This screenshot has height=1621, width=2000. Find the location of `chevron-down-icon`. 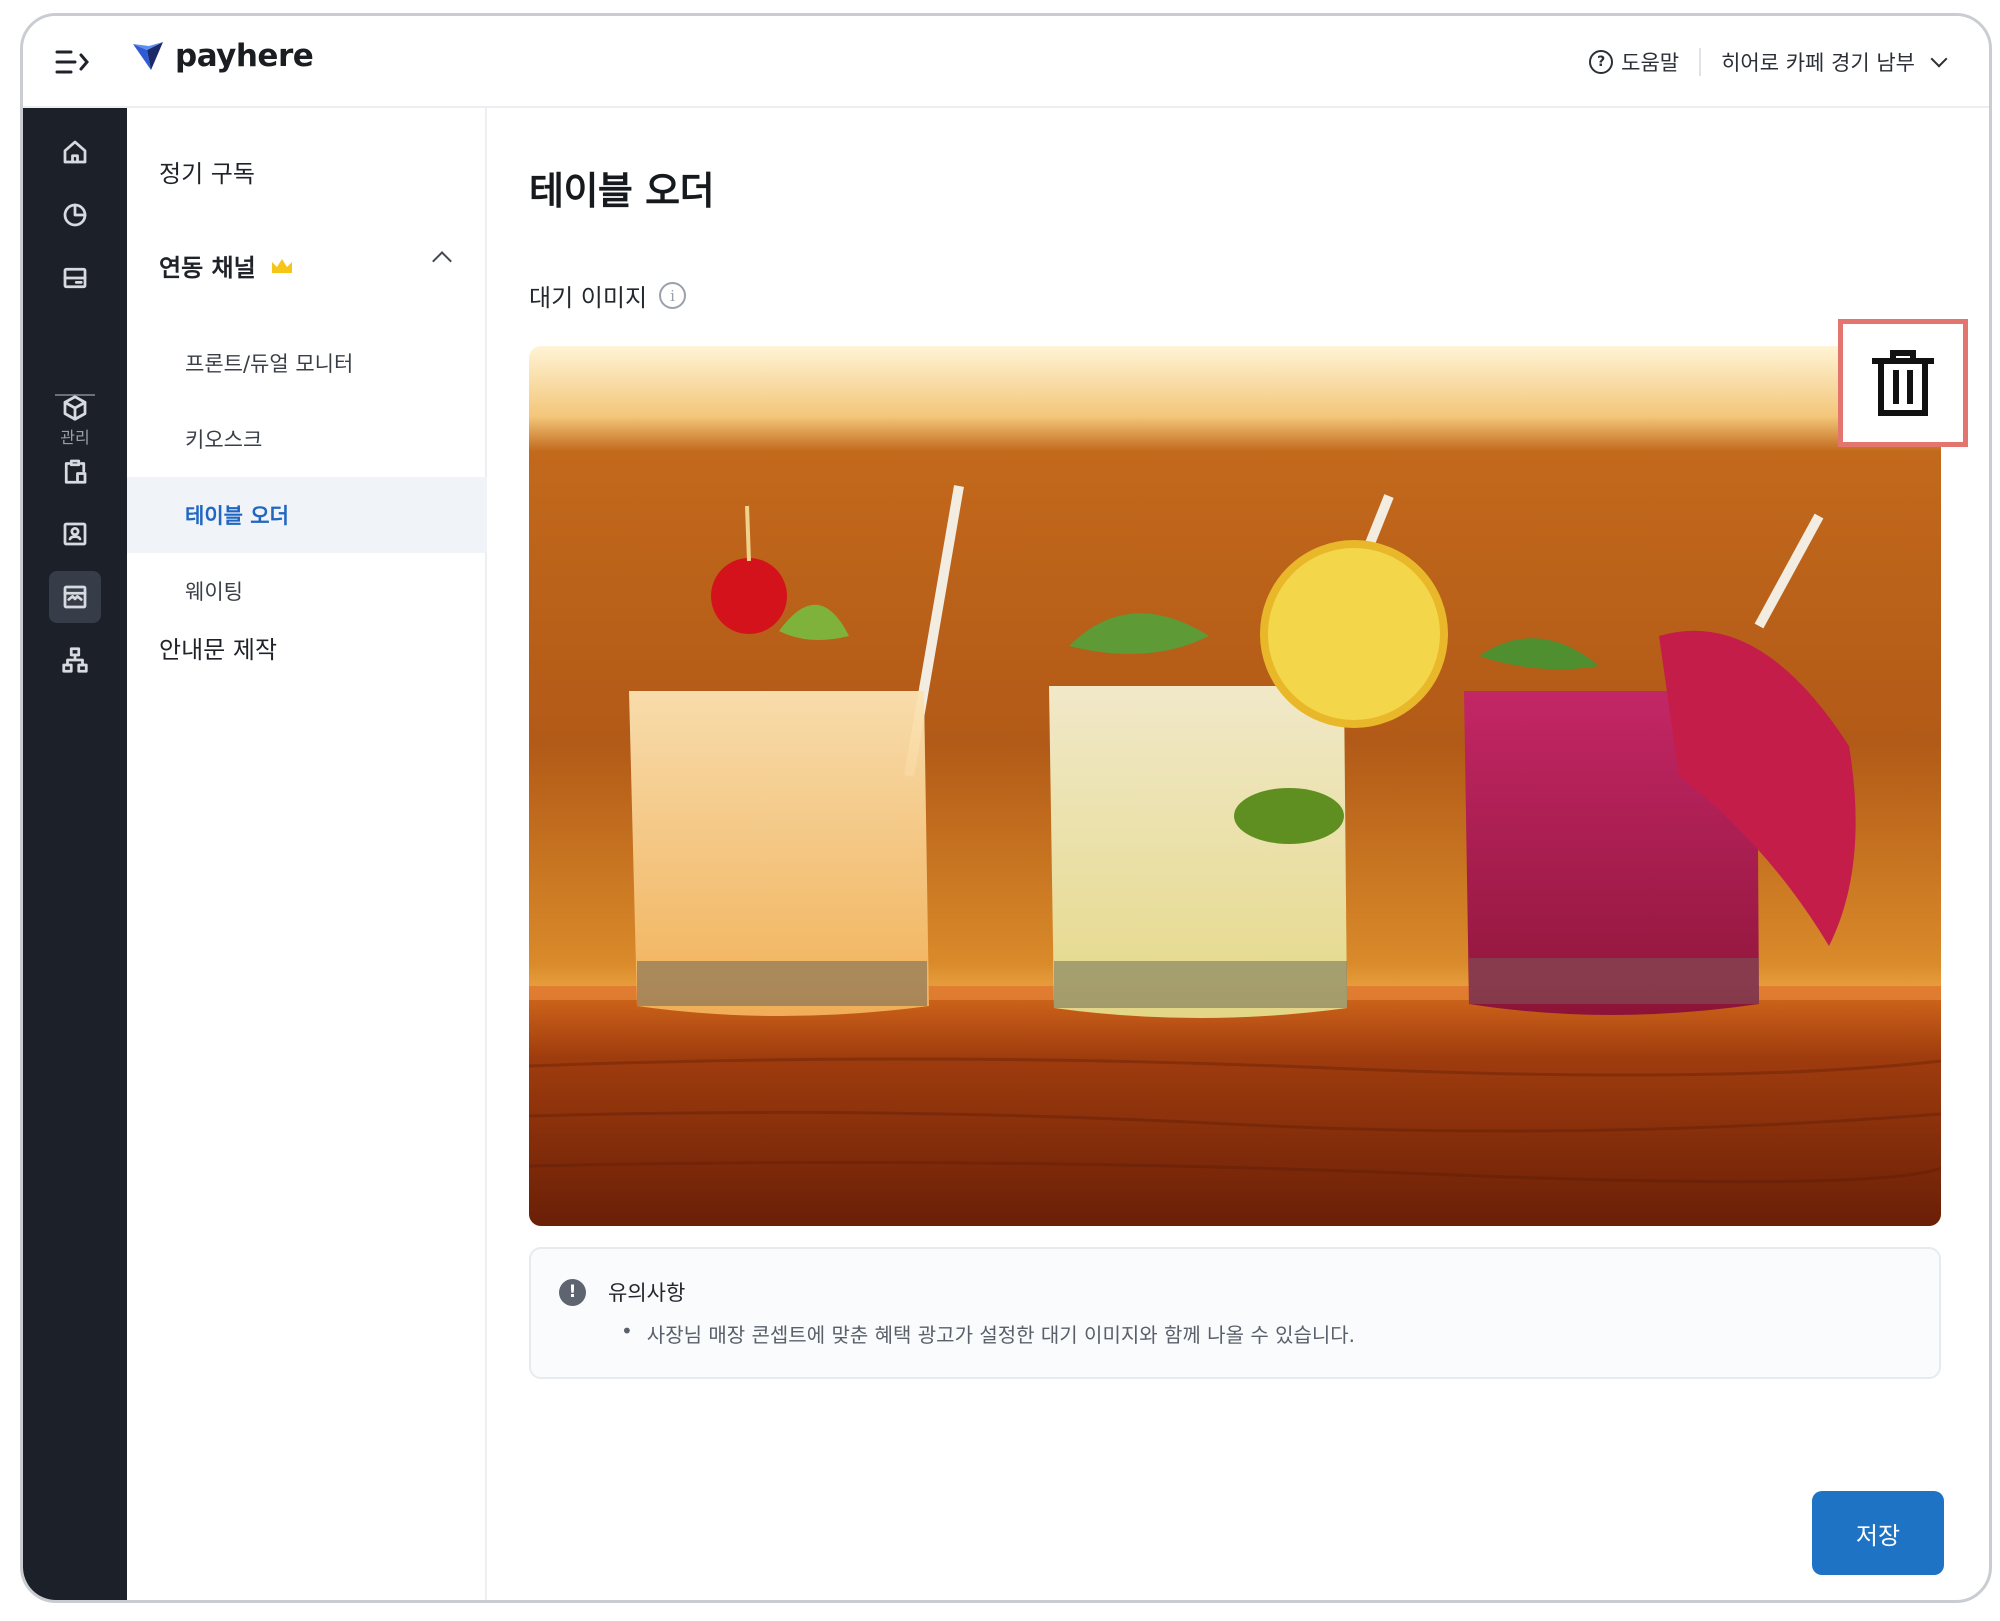

chevron-down-icon is located at coordinates (1939, 59).